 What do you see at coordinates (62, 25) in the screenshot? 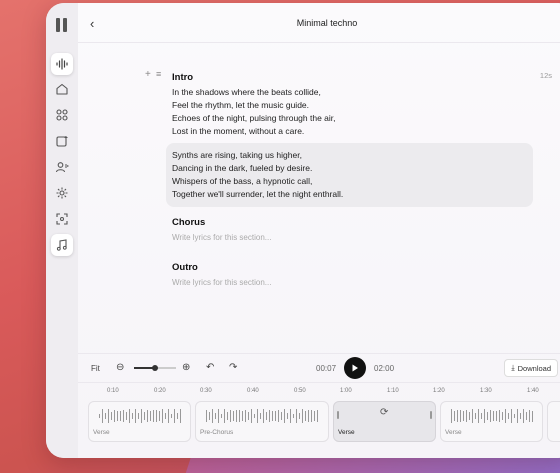
I see `pause-icon` at bounding box center [62, 25].